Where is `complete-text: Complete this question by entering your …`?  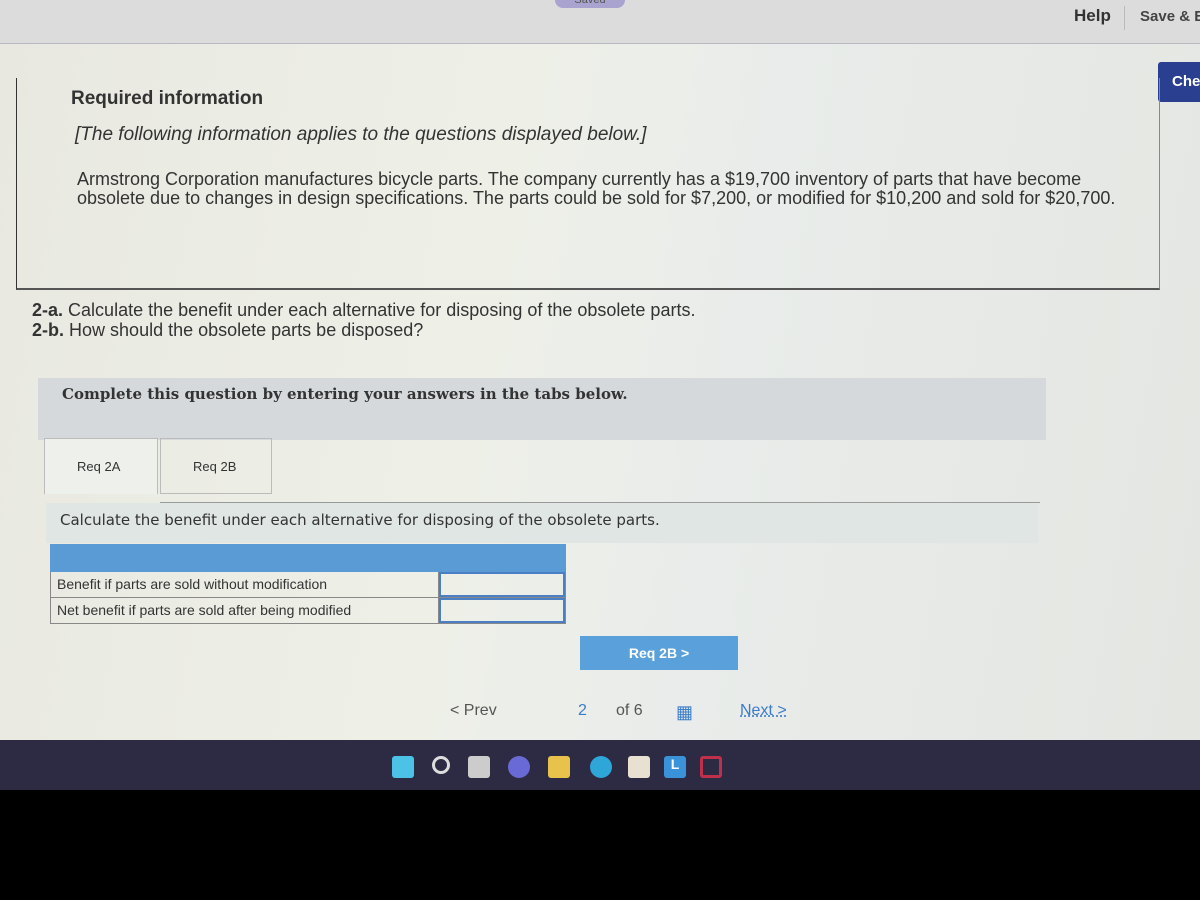
complete-text: Complete this question by entering your … is located at coordinates (345, 394).